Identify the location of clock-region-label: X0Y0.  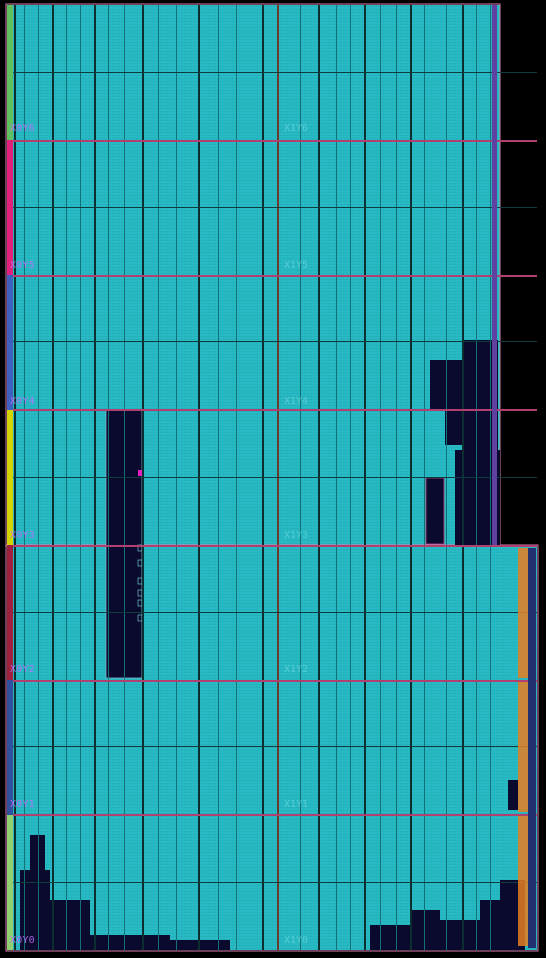
(22, 940).